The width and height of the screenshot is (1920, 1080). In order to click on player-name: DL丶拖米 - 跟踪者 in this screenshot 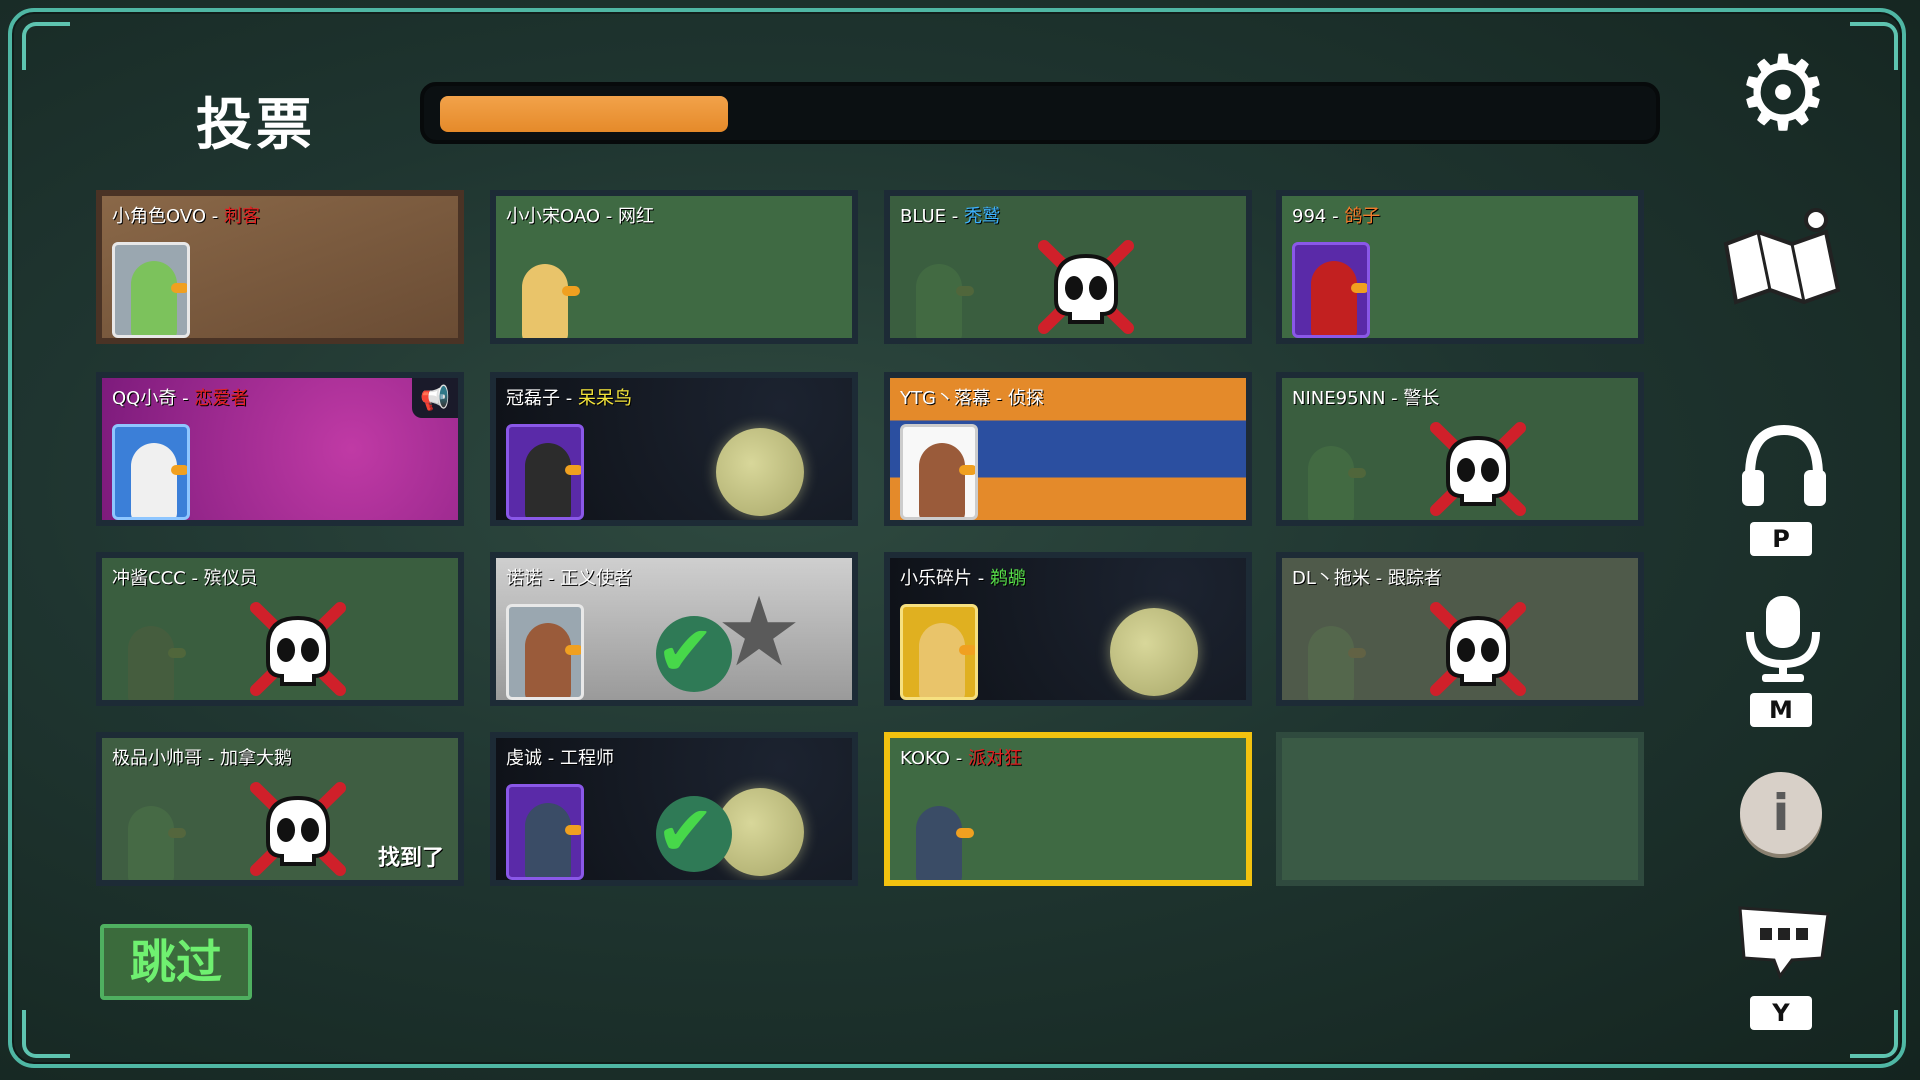, I will do `click(1367, 578)`.